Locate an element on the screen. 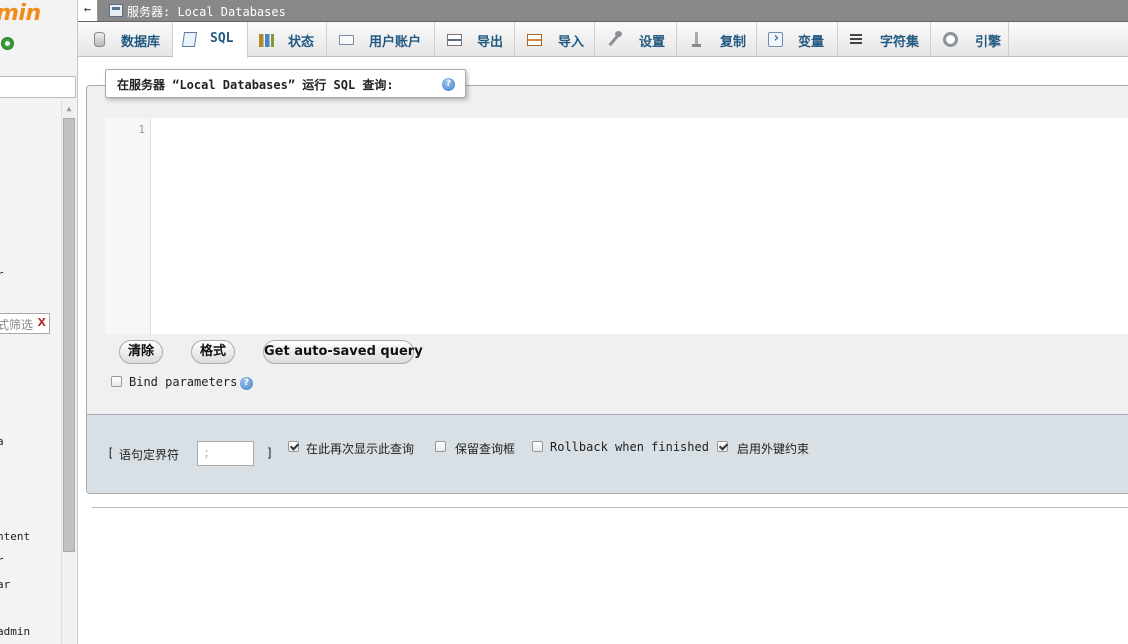 The height and width of the screenshot is (644, 1128). nav-scrollbar: ▲ is located at coordinates (68, 372).